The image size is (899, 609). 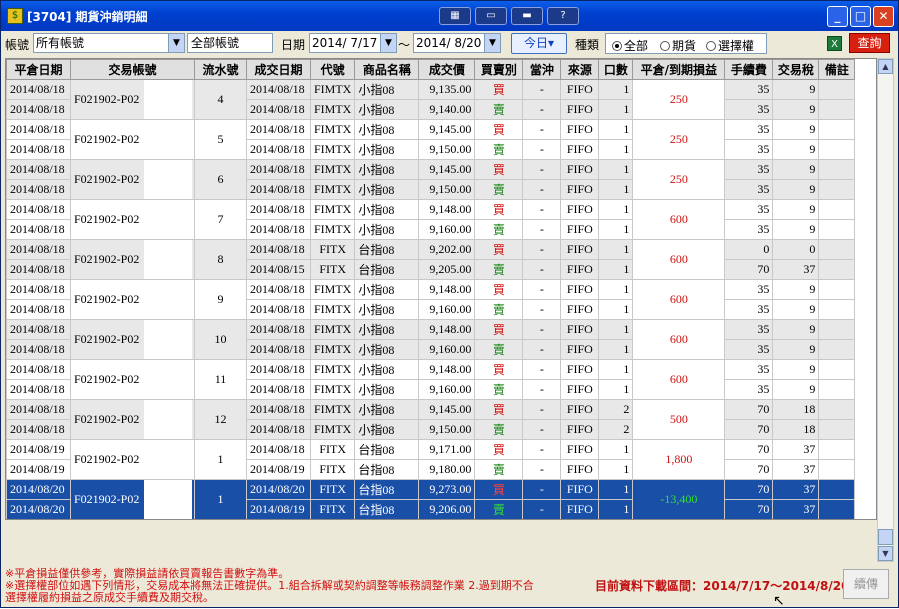 What do you see at coordinates (796, 249) in the screenshot?
I see `tax-cell: 0` at bounding box center [796, 249].